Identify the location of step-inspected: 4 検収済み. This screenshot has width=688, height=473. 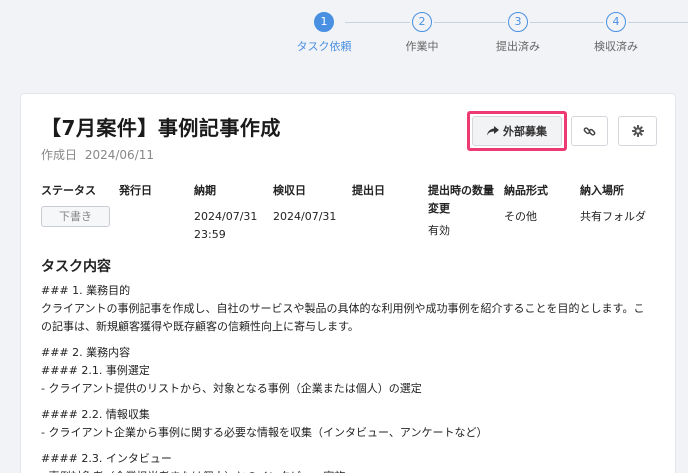
(616, 33).